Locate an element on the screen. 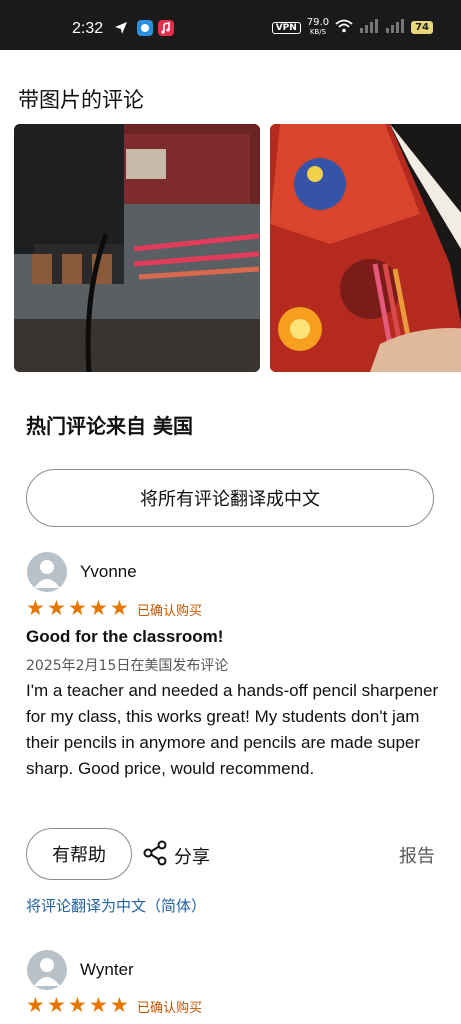 The height and width of the screenshot is (1024, 461). status-time: 2:32 is located at coordinates (88, 28).